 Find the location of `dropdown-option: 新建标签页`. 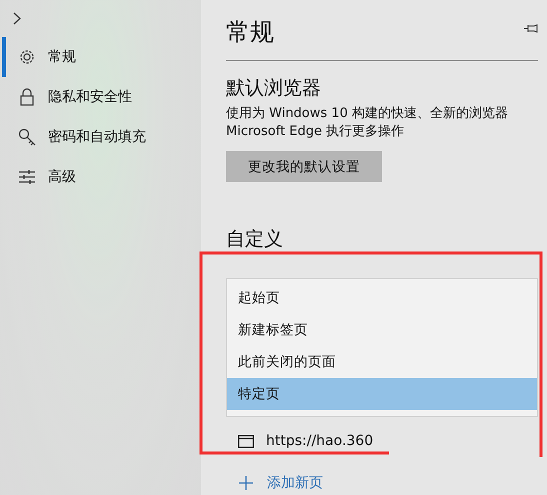

dropdown-option: 新建标签页 is located at coordinates (382, 330).